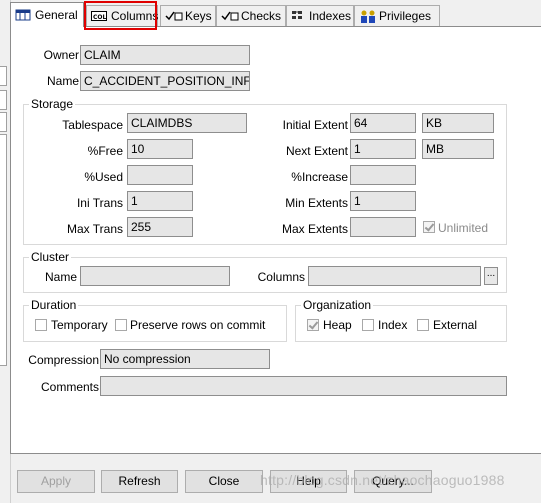 This screenshot has height=503, width=541. I want to click on external-radio, so click(423, 325).